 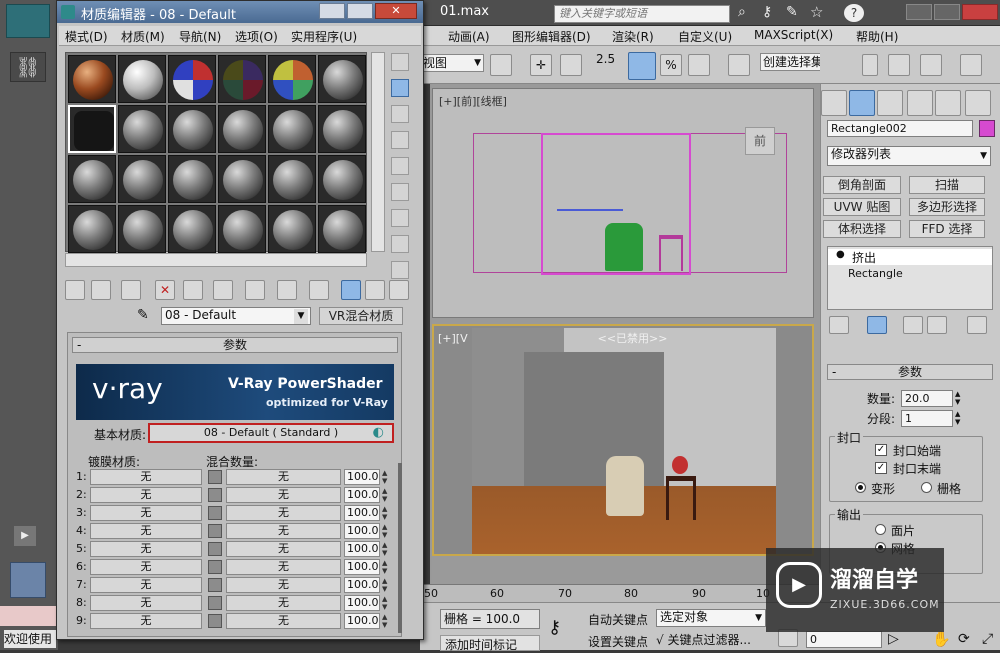 What do you see at coordinates (931, 65) in the screenshot?
I see `align-icon` at bounding box center [931, 65].